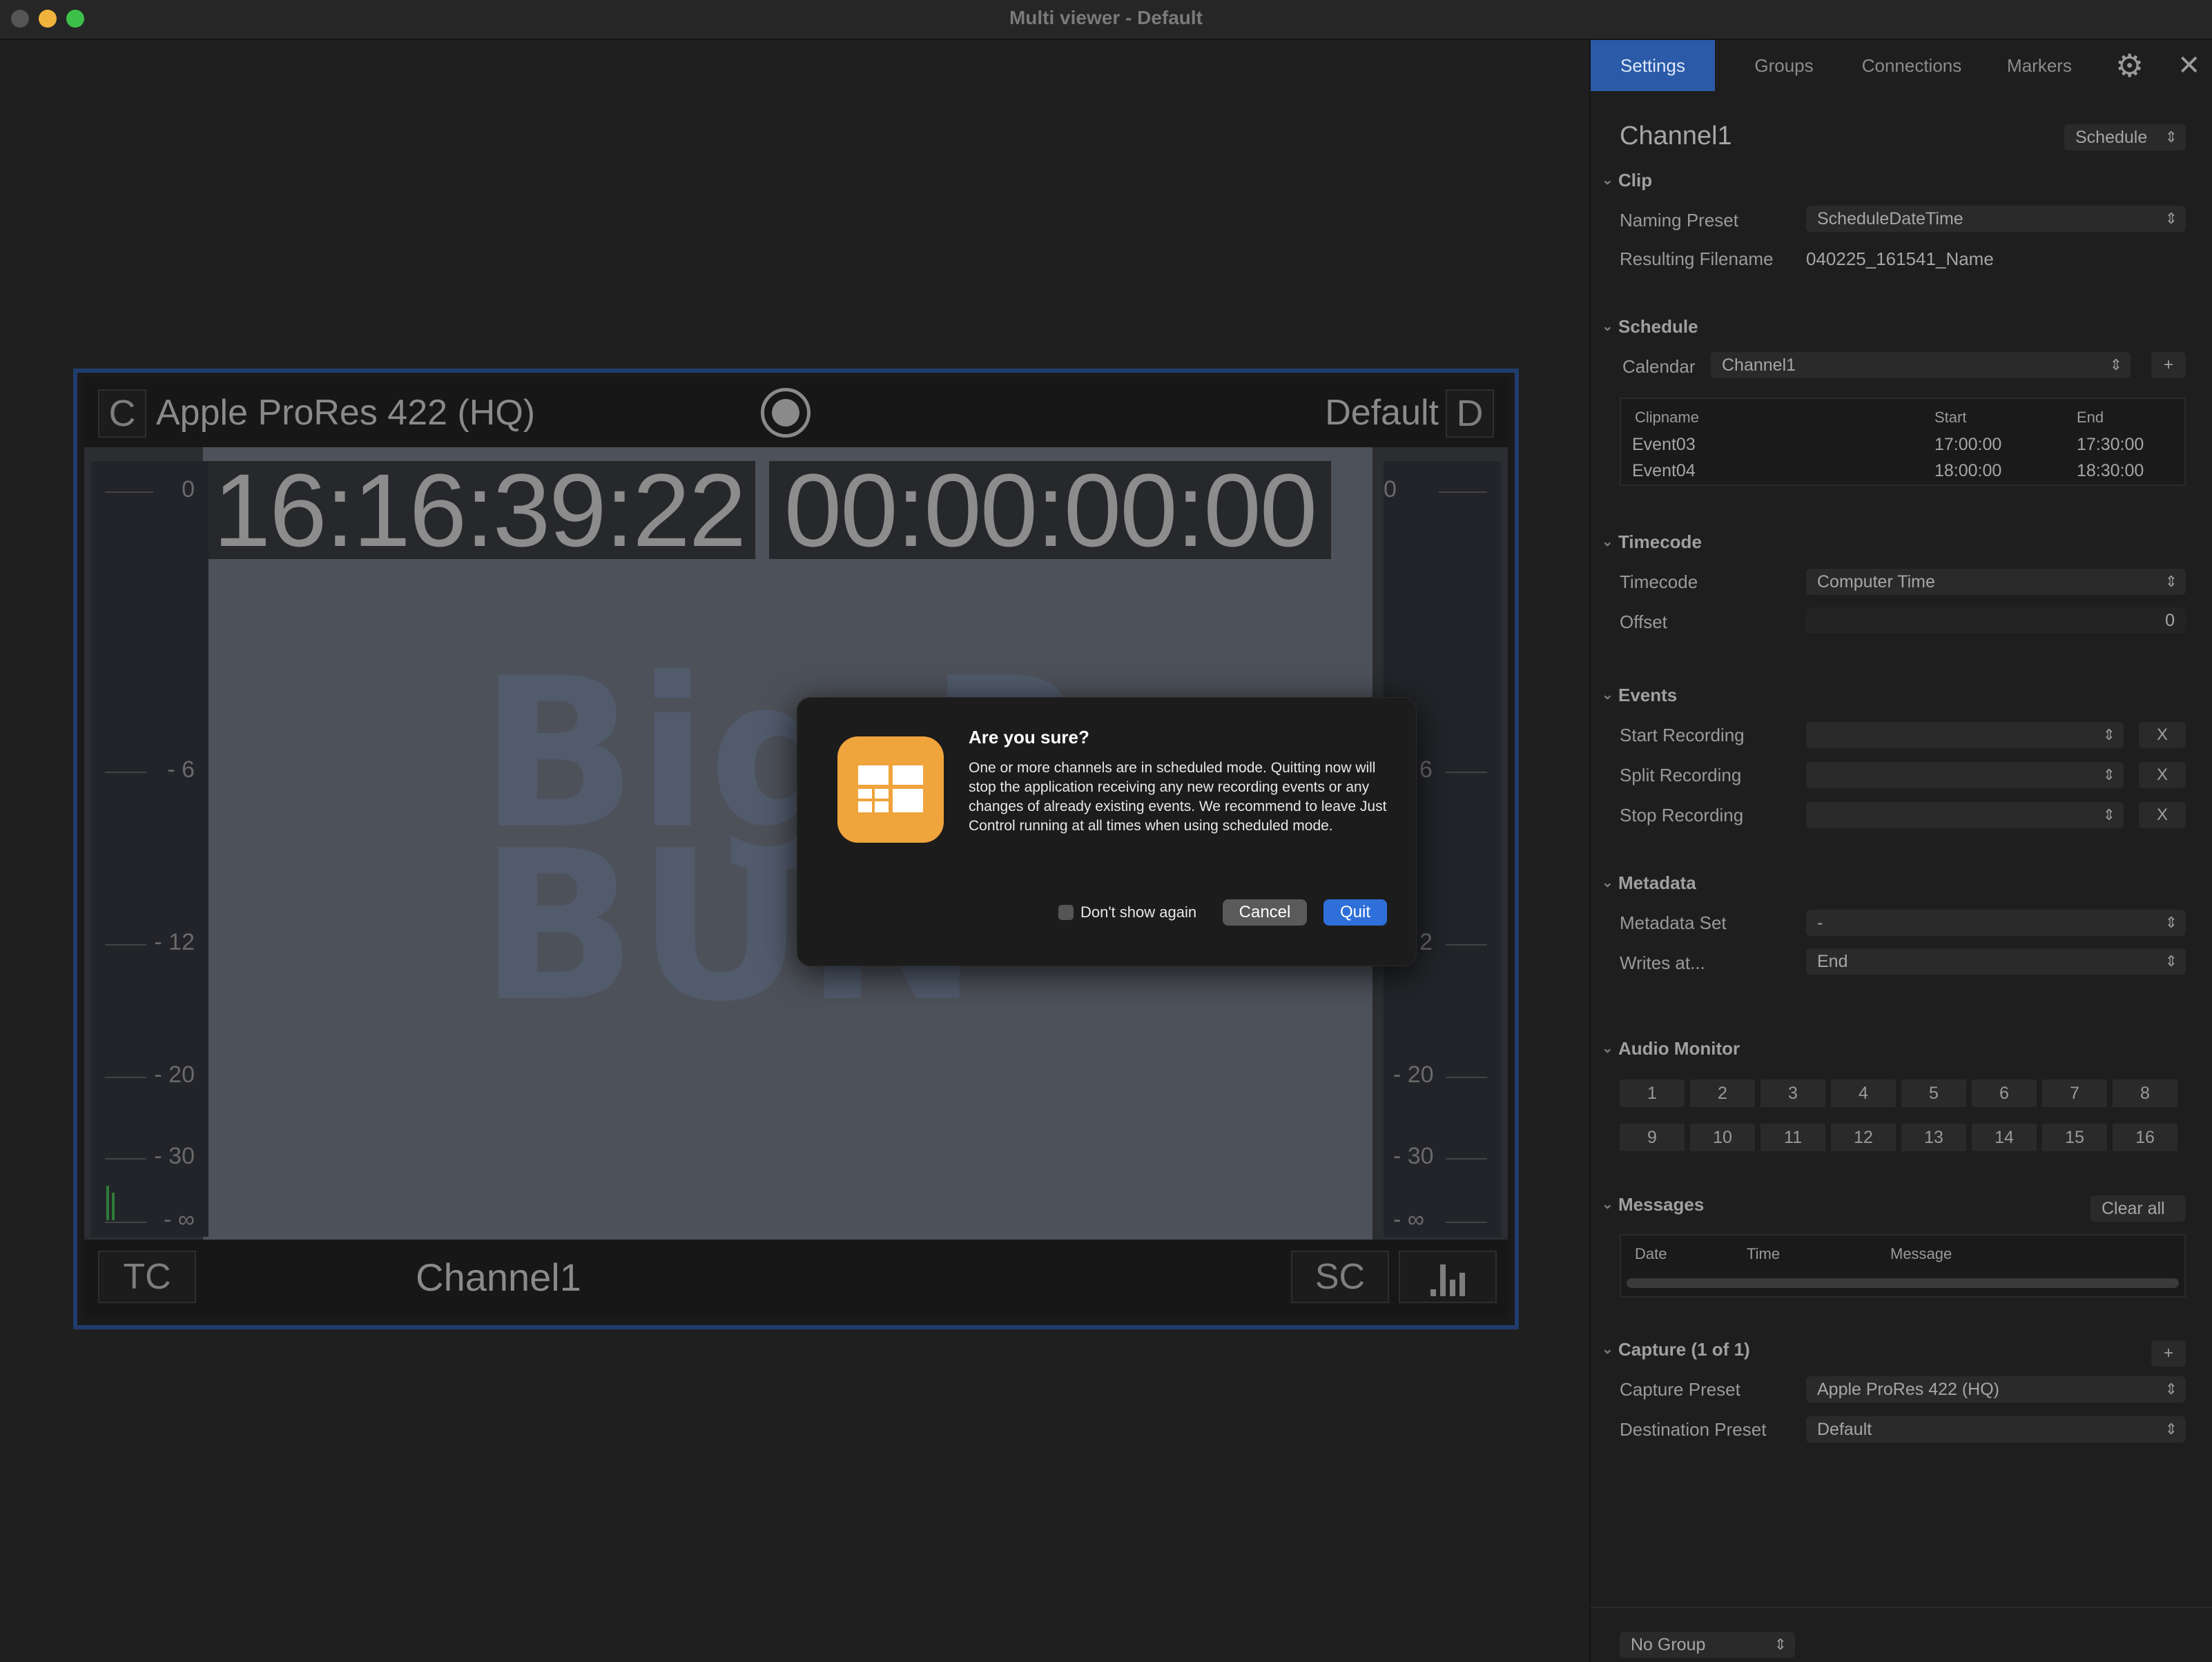 Image resolution: width=2212 pixels, height=1662 pixels. Describe the element at coordinates (1934, 1093) in the screenshot. I see `audio-channel-5: 5` at that location.